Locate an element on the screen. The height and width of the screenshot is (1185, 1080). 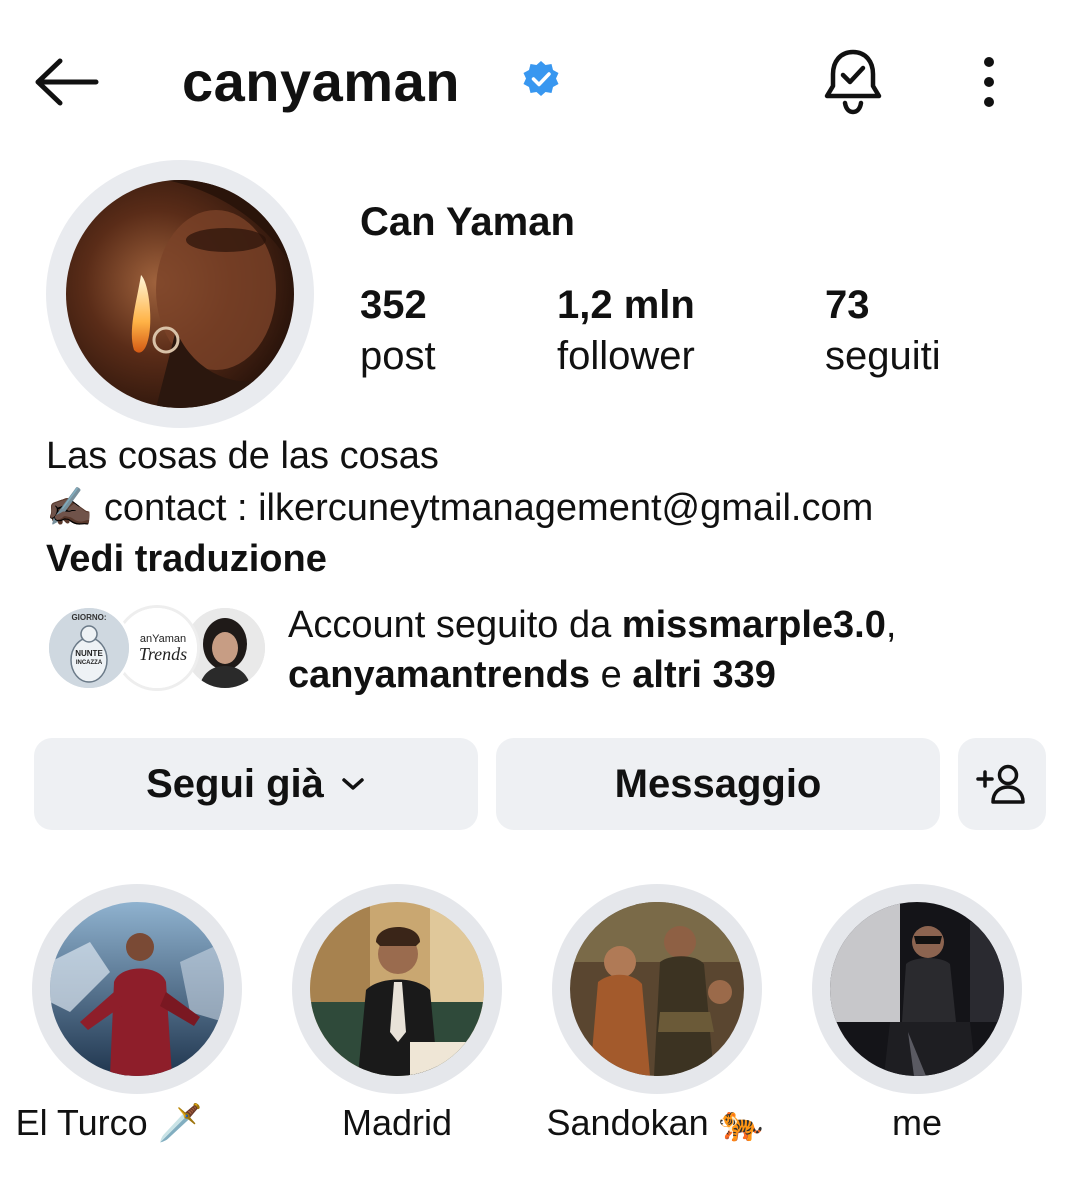
suggested-users-button is located at coordinates (1002, 784).